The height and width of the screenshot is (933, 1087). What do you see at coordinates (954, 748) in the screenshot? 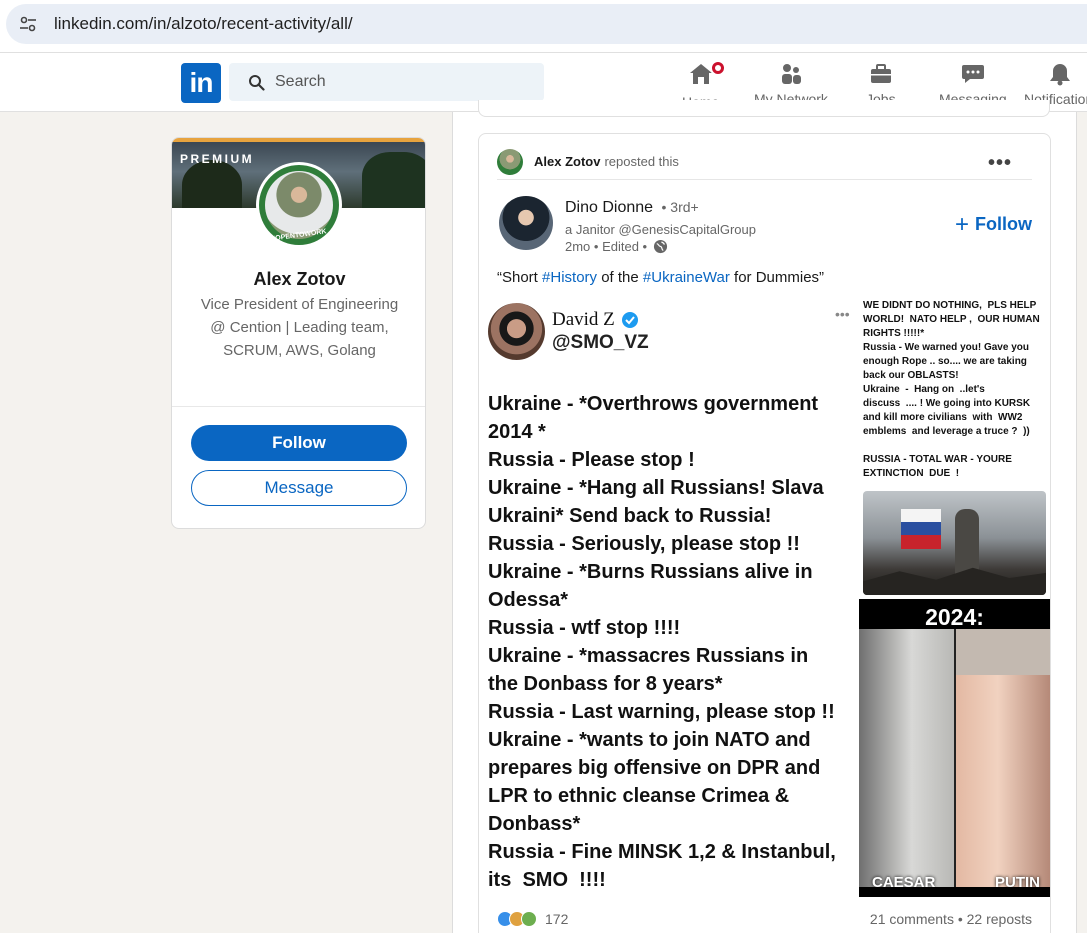
I see `caesar-putin-meme: 2024: CAESAR PUTIN` at bounding box center [954, 748].